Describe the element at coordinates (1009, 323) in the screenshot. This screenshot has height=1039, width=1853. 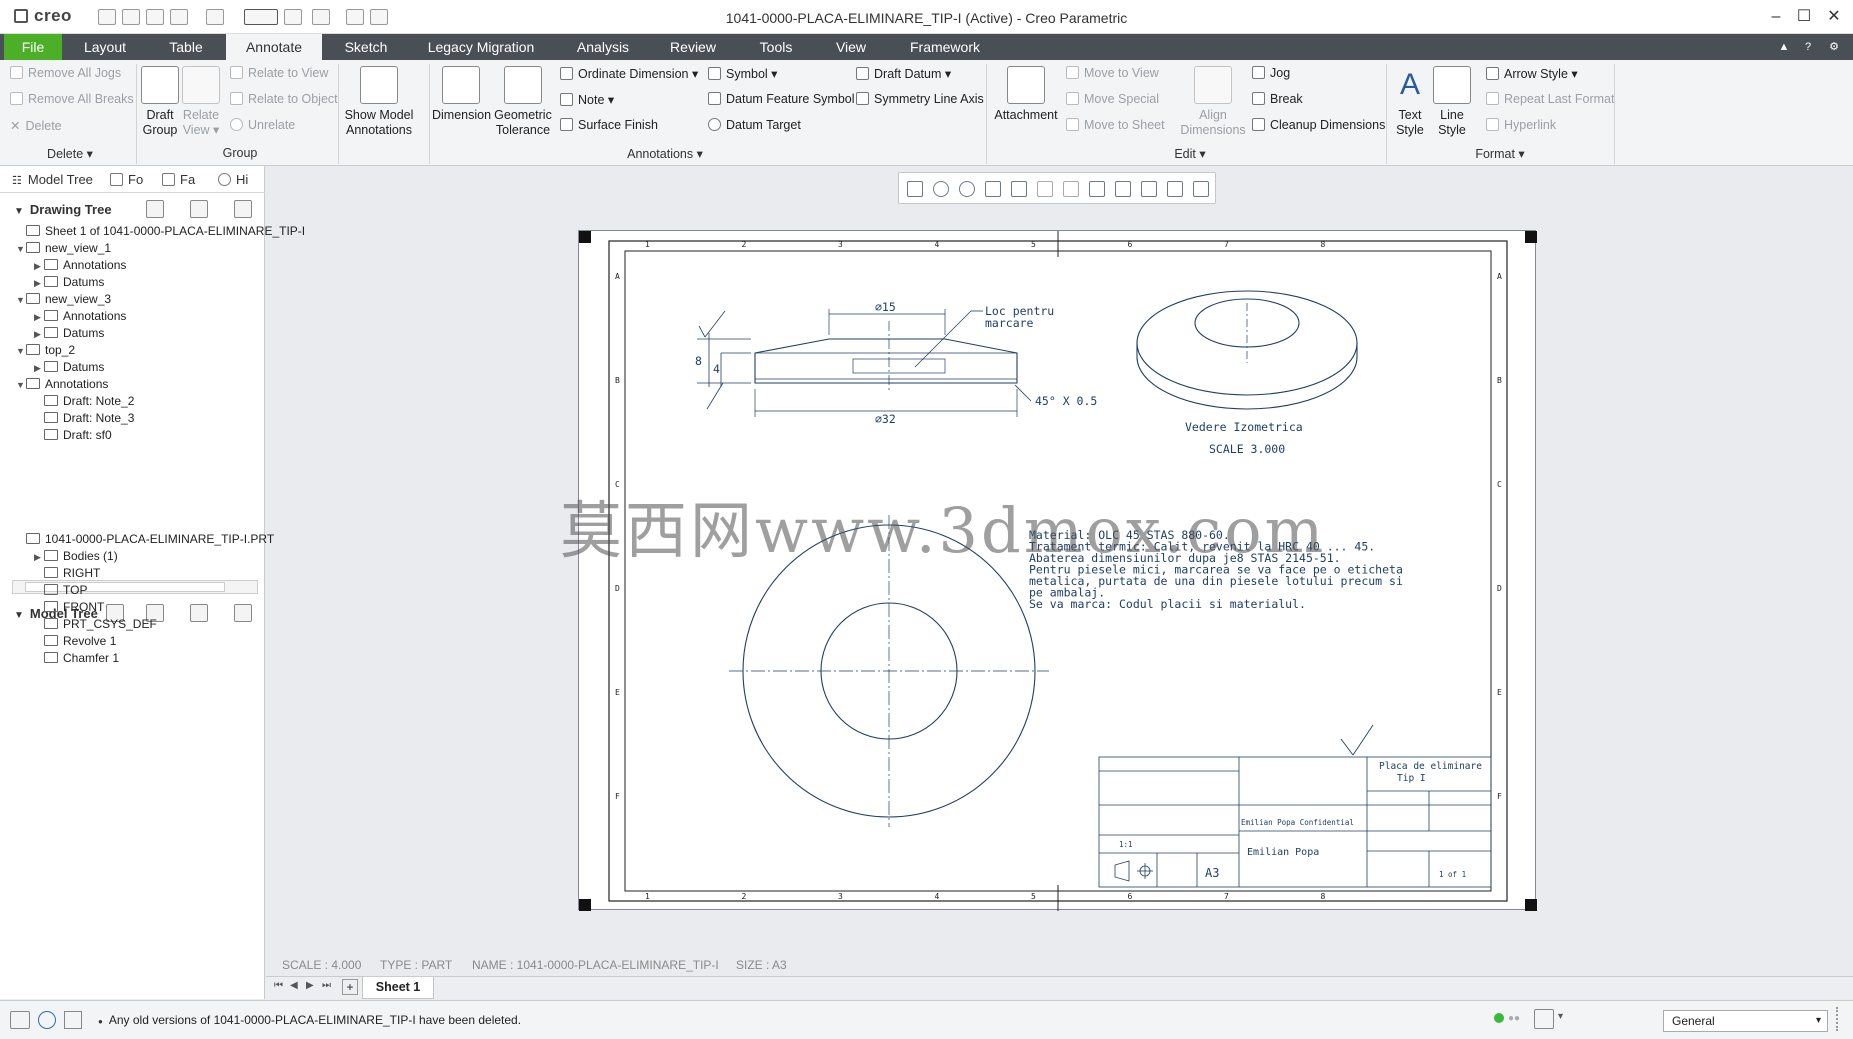
I see `note-marcare: marcare` at that location.